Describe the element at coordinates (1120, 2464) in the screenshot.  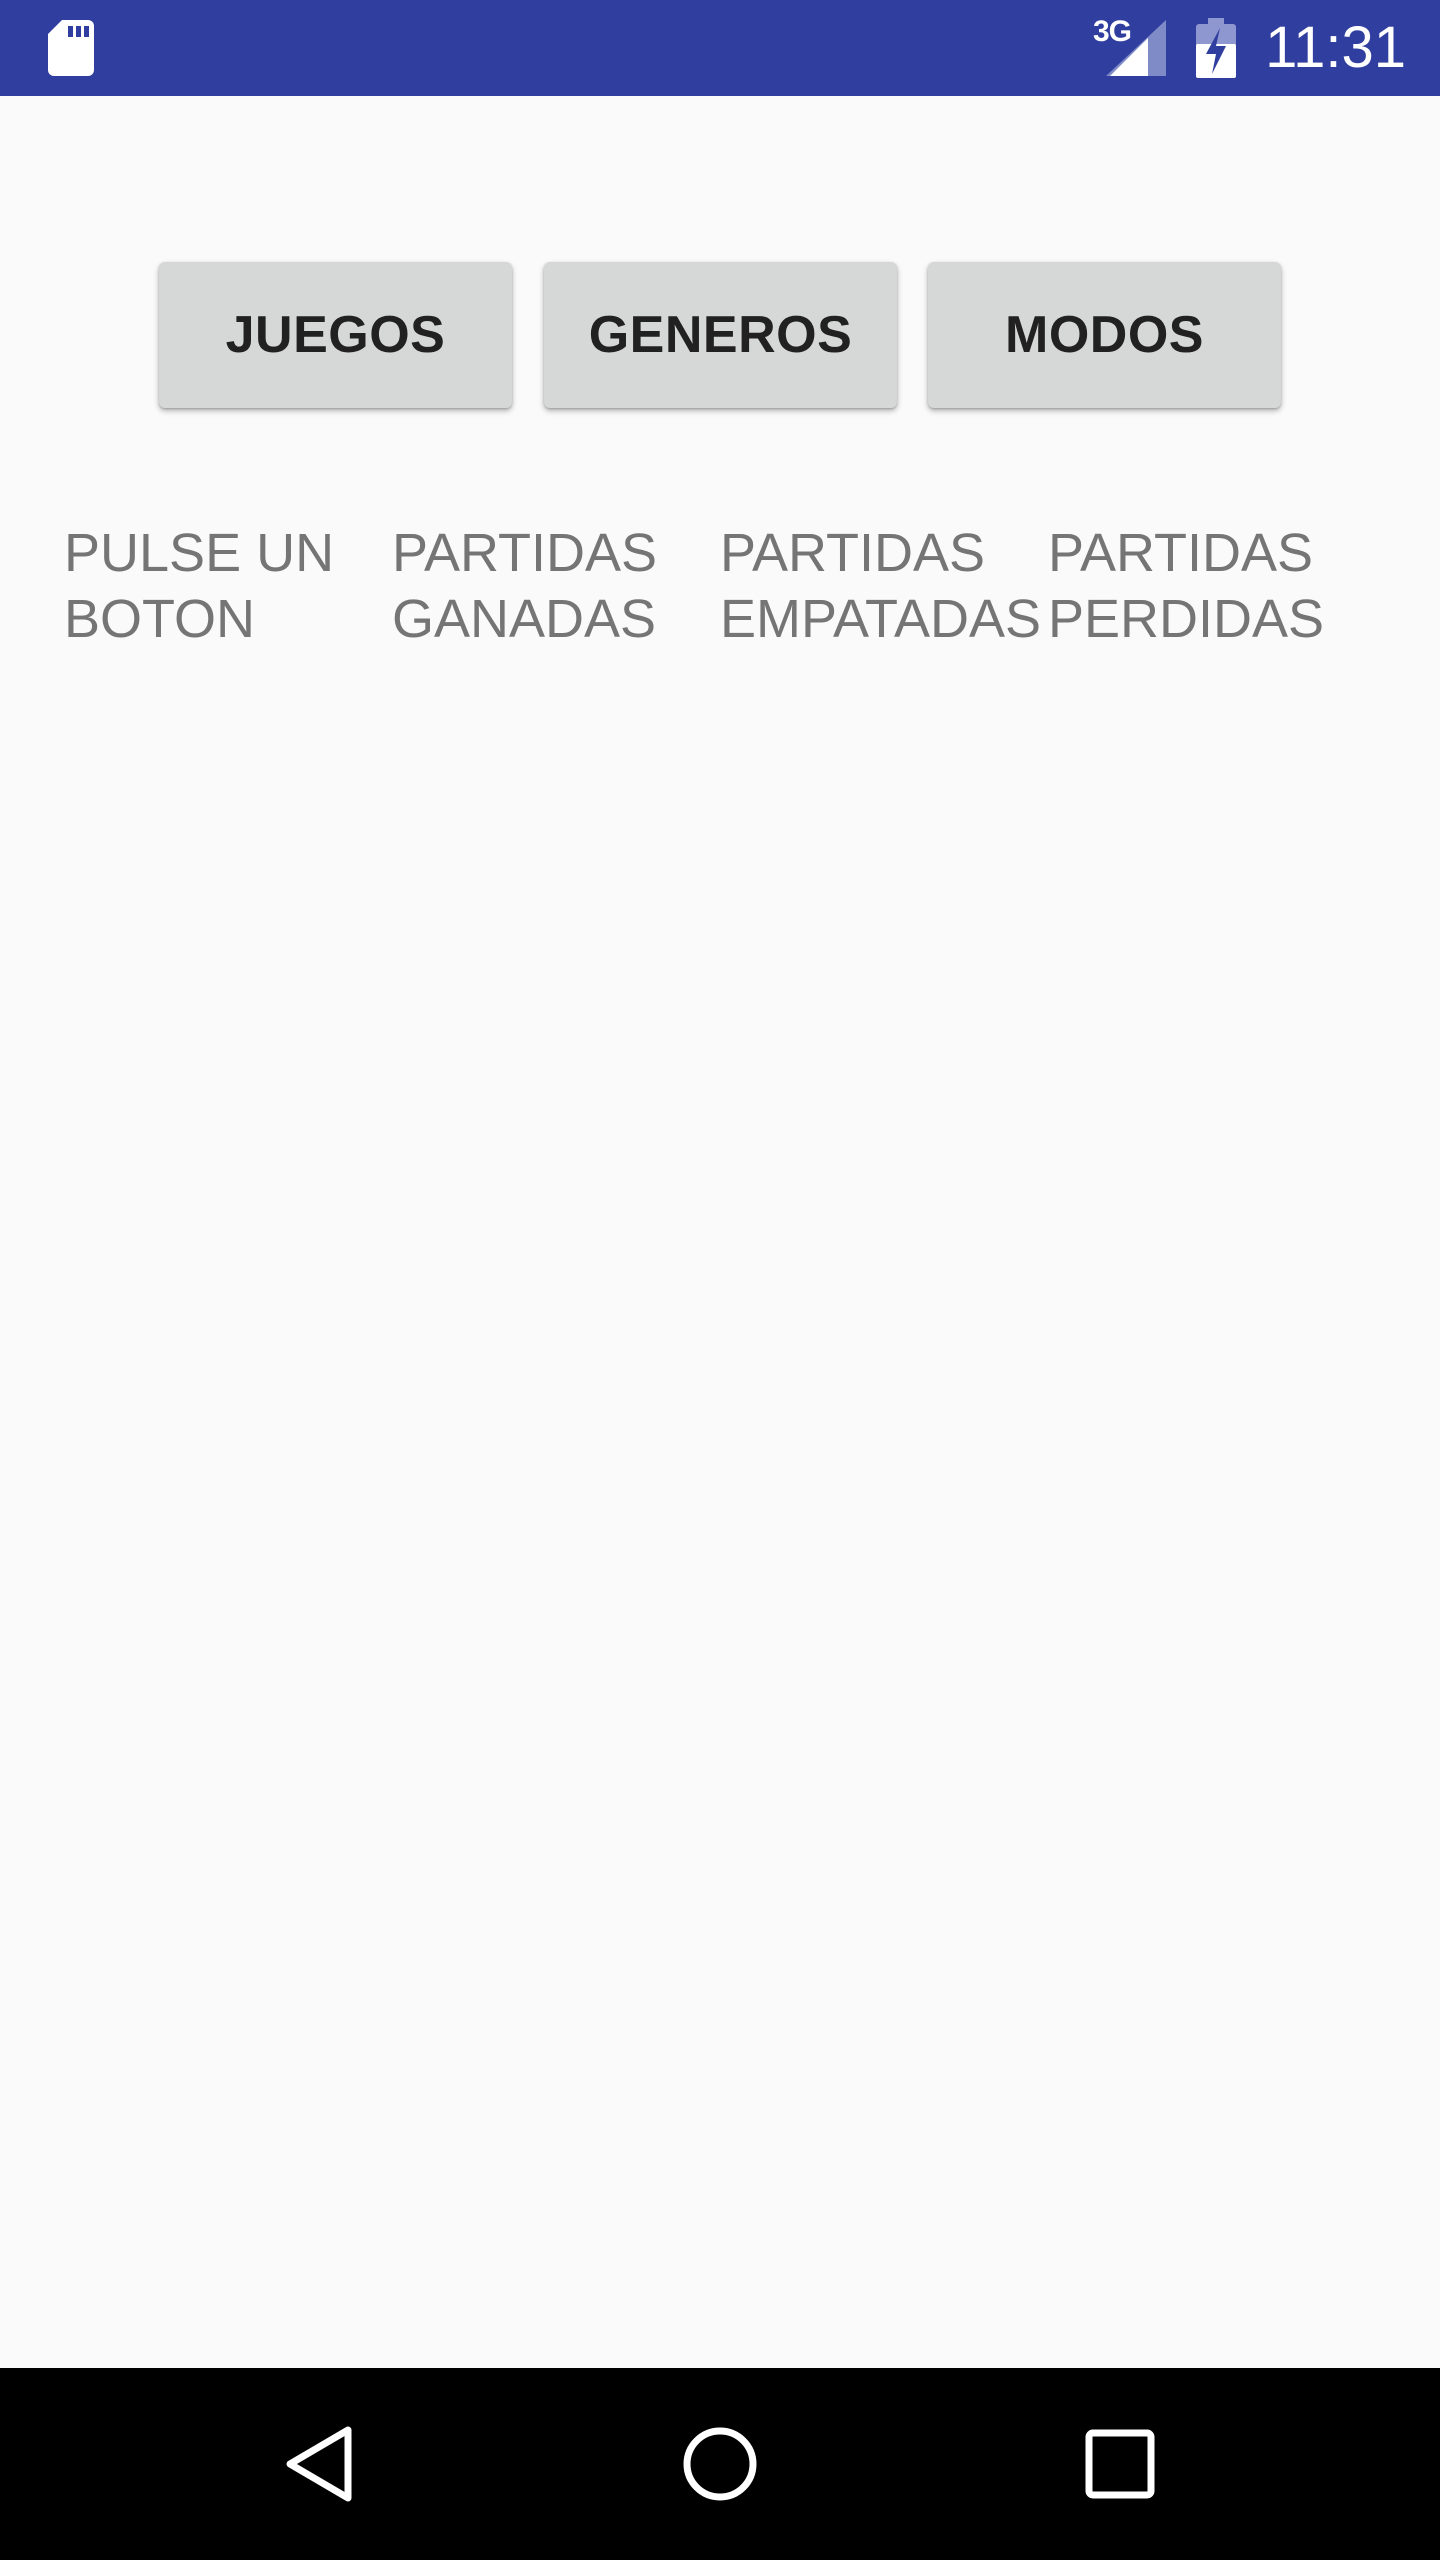
I see `recents-icon` at that location.